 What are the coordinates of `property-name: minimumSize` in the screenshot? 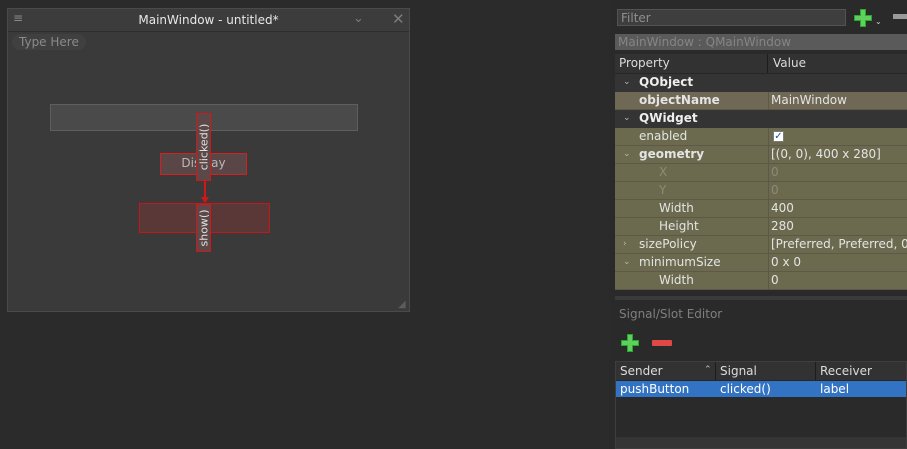 It's located at (680, 262).